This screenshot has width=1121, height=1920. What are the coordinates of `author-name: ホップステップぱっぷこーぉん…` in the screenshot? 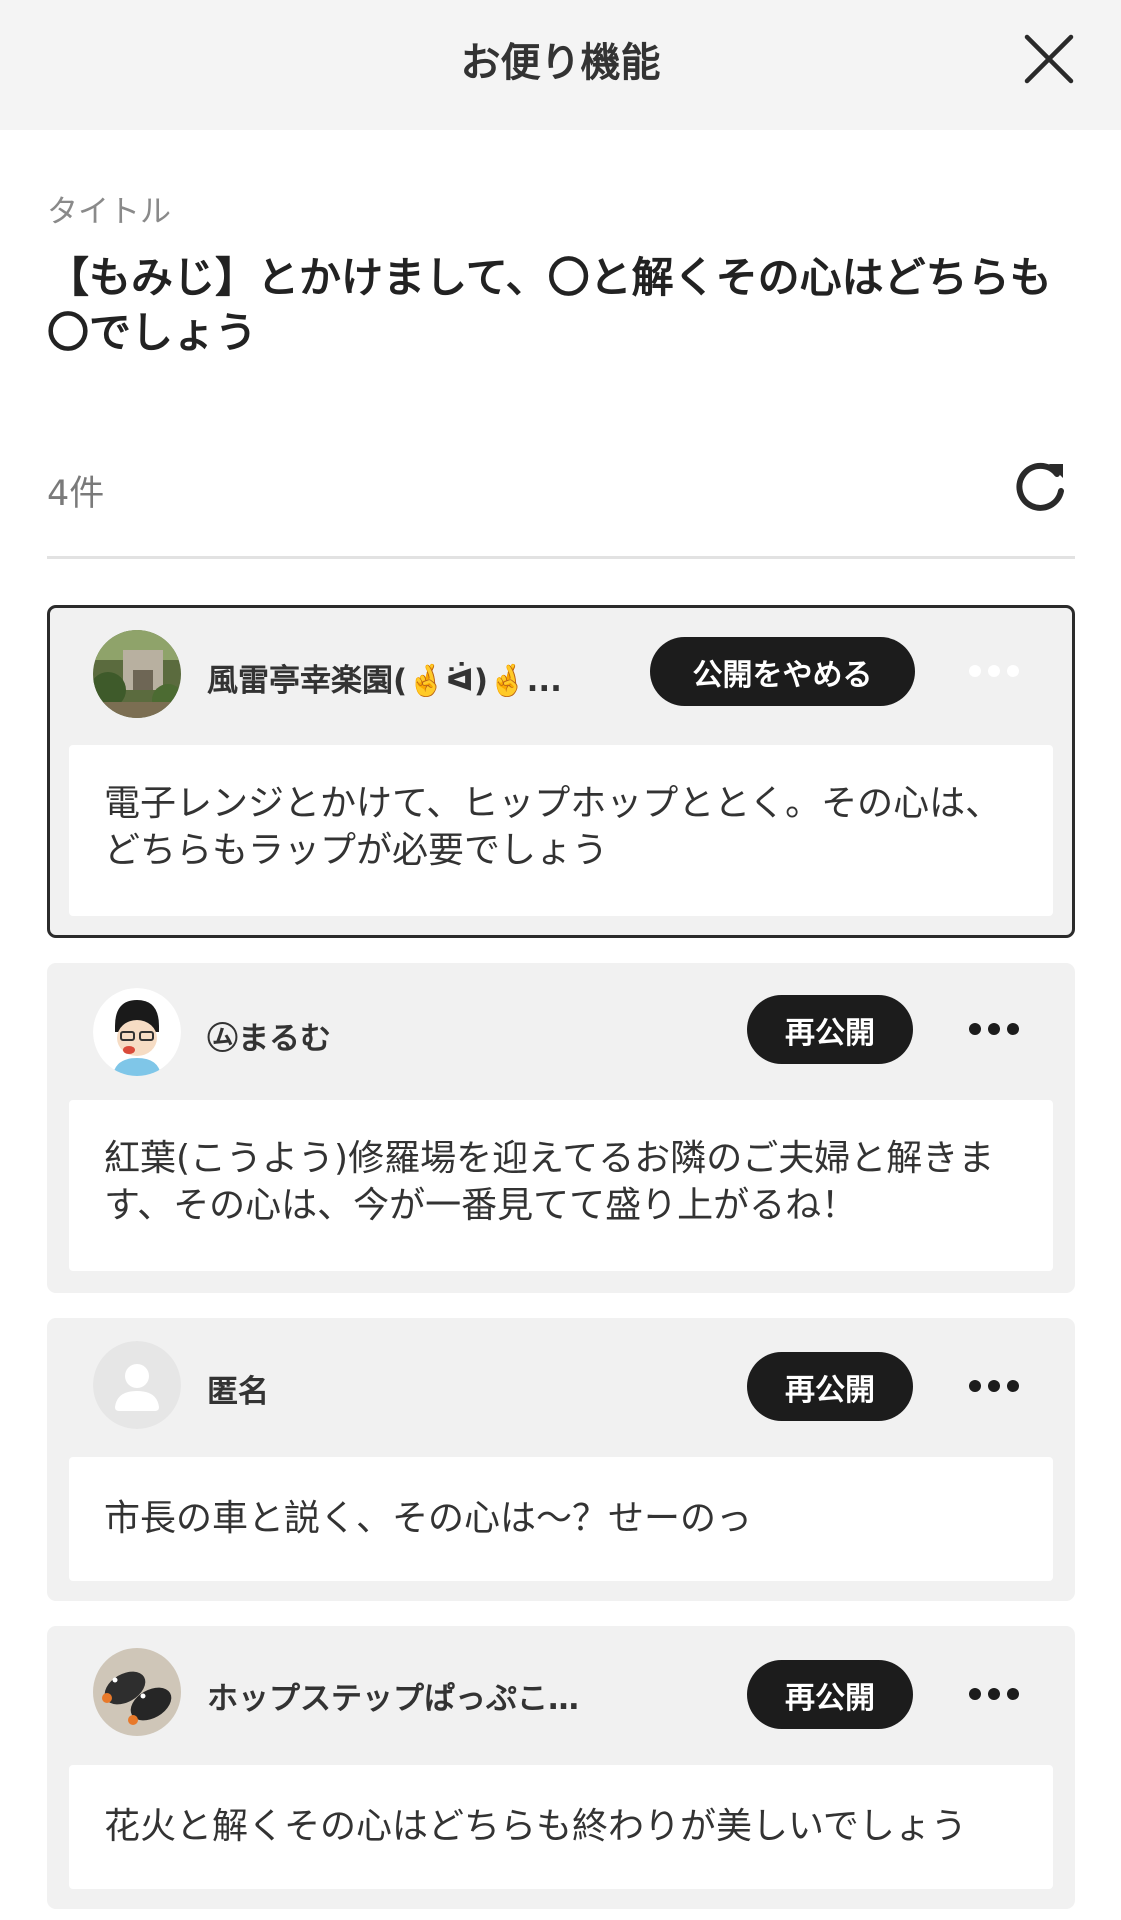 It's located at (407, 1699).